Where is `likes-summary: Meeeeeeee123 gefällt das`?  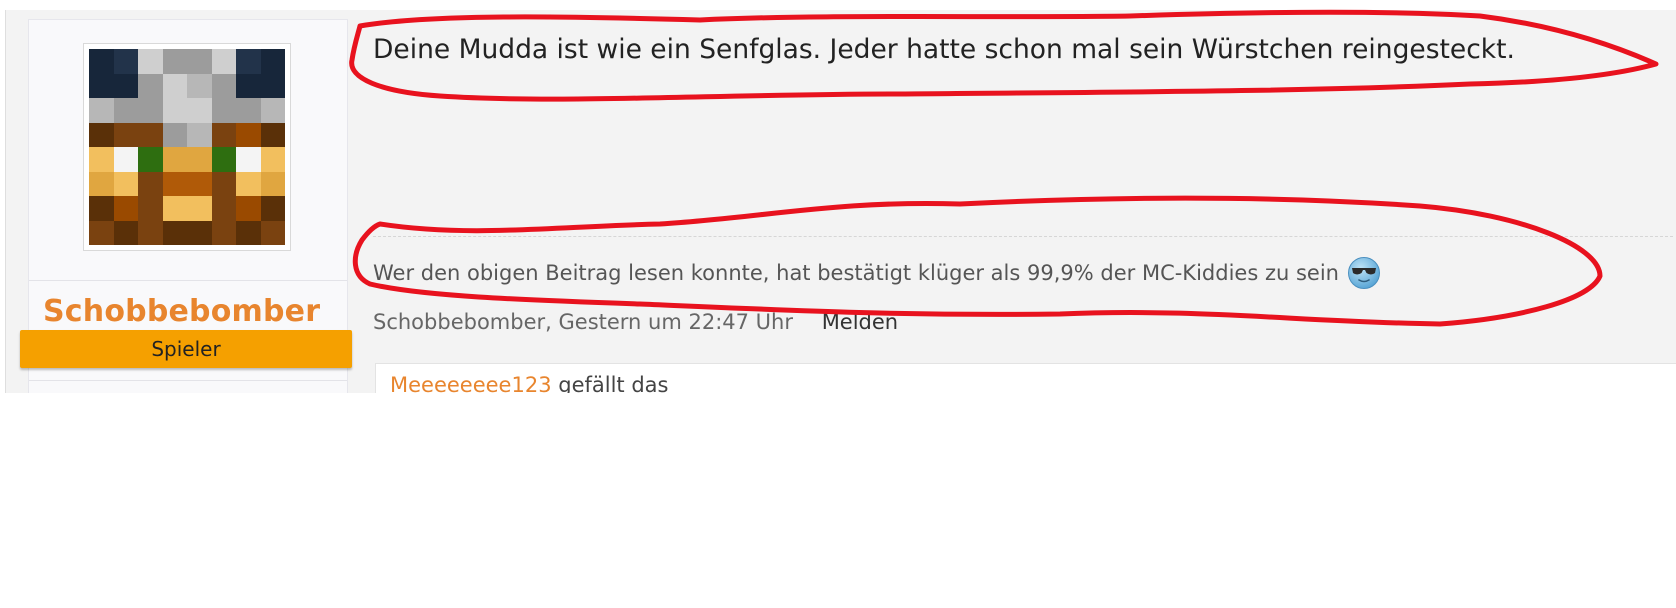 likes-summary: Meeeeeeee123 gefällt das is located at coordinates (1025, 378).